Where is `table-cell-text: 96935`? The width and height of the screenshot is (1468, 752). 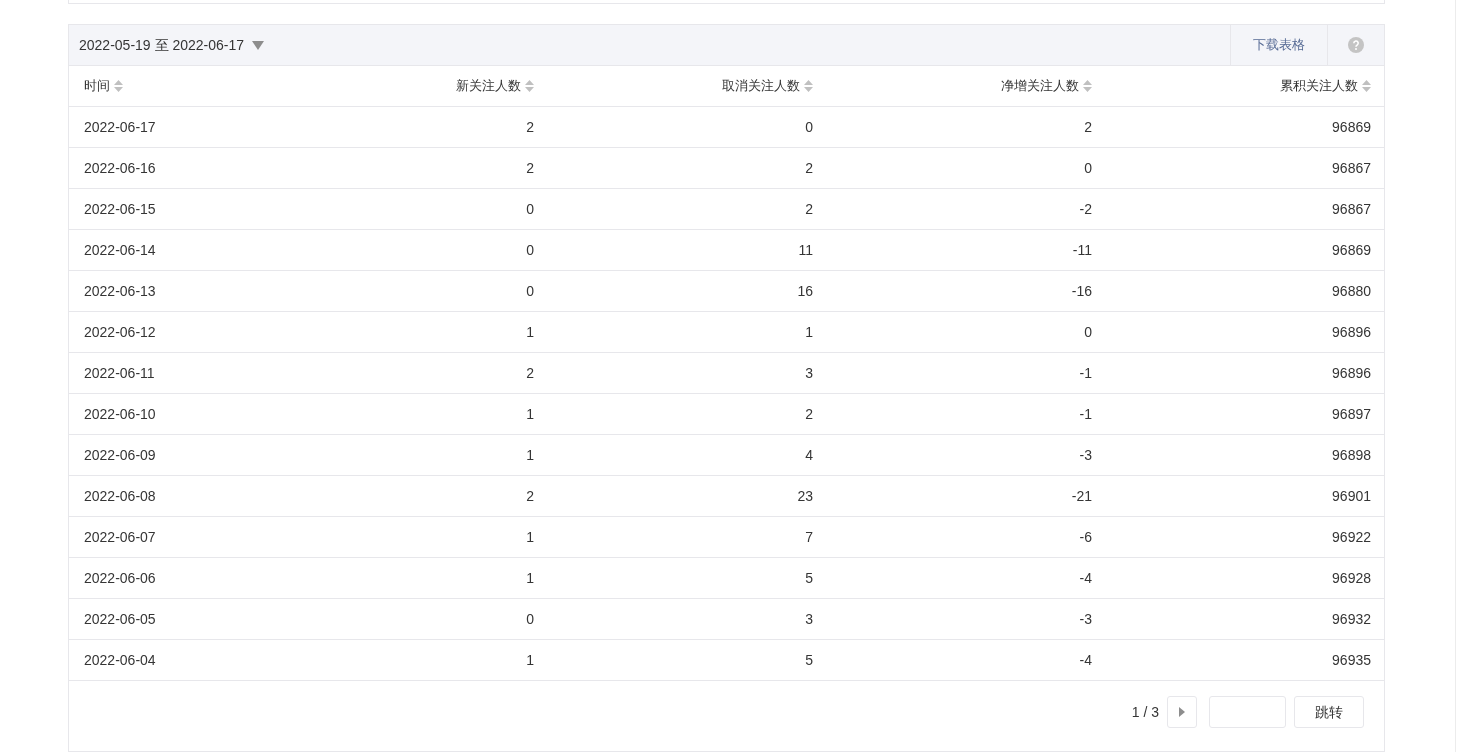 table-cell-text: 96935 is located at coordinates (1351, 660).